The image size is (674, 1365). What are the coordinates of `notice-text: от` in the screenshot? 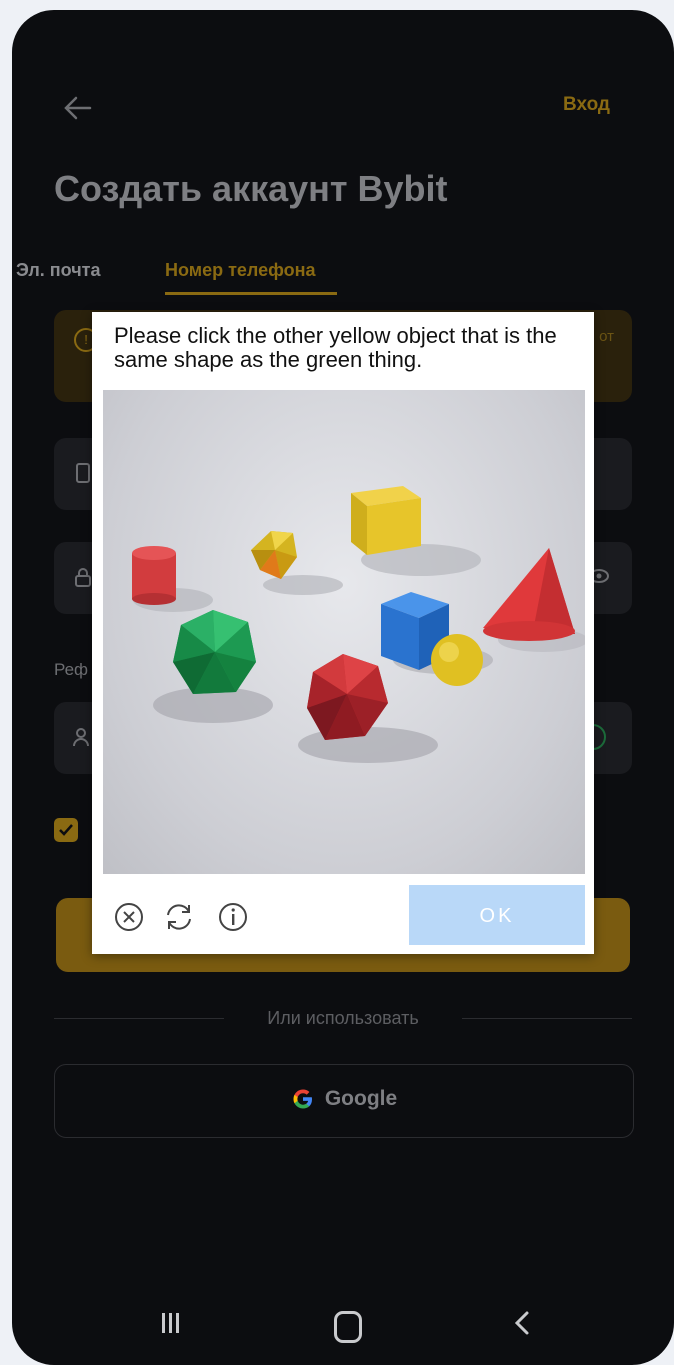 It's located at (606, 336).